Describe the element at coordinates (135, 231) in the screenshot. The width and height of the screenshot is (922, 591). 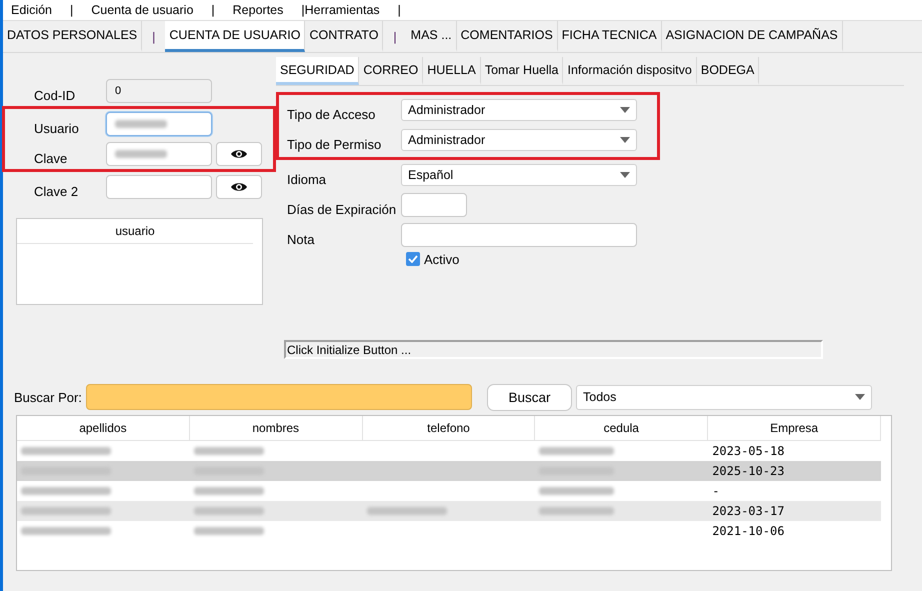
I see `column-header: usuario` at that location.